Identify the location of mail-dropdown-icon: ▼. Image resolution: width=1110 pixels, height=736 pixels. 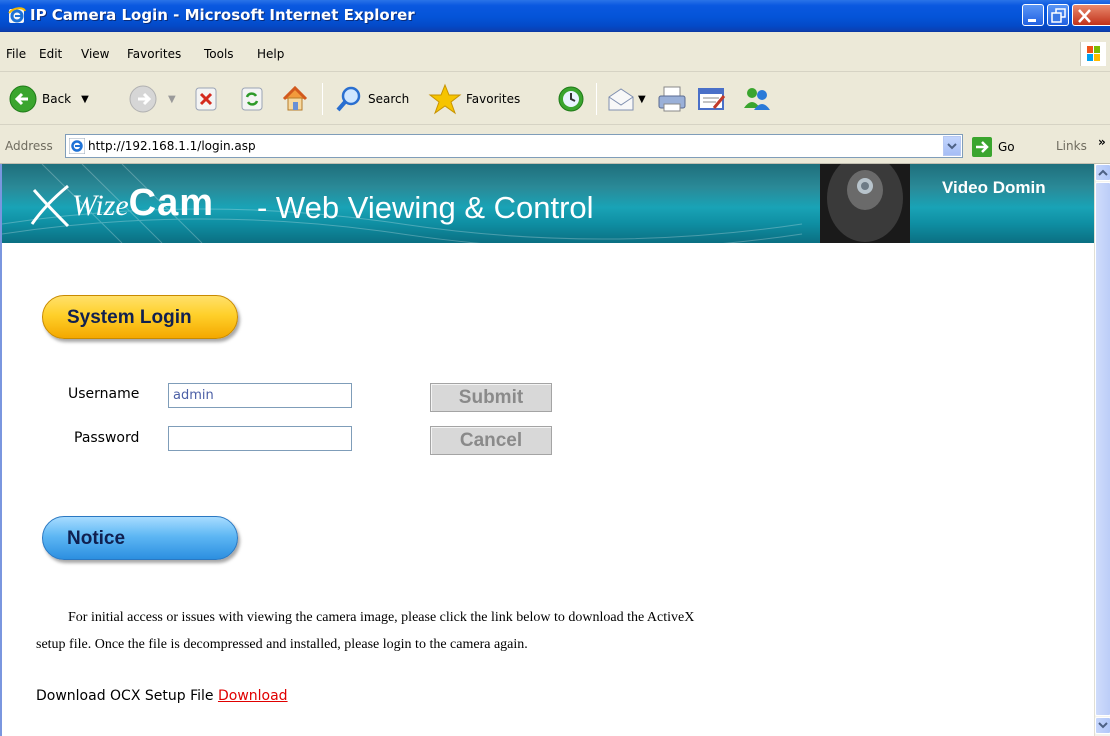
(642, 99).